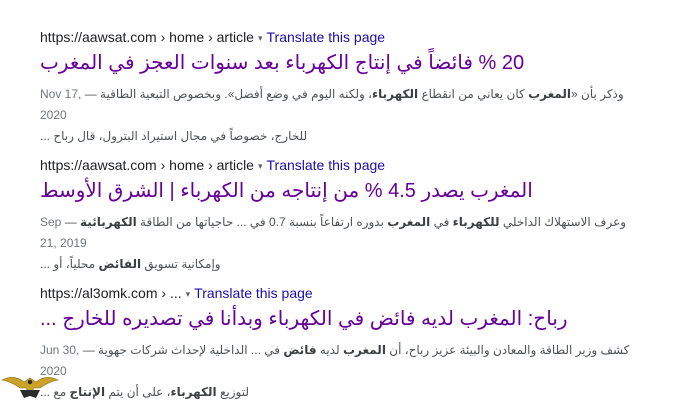 The height and width of the screenshot is (410, 680). I want to click on result-date: Nov 17, 2020, so click(61, 104).